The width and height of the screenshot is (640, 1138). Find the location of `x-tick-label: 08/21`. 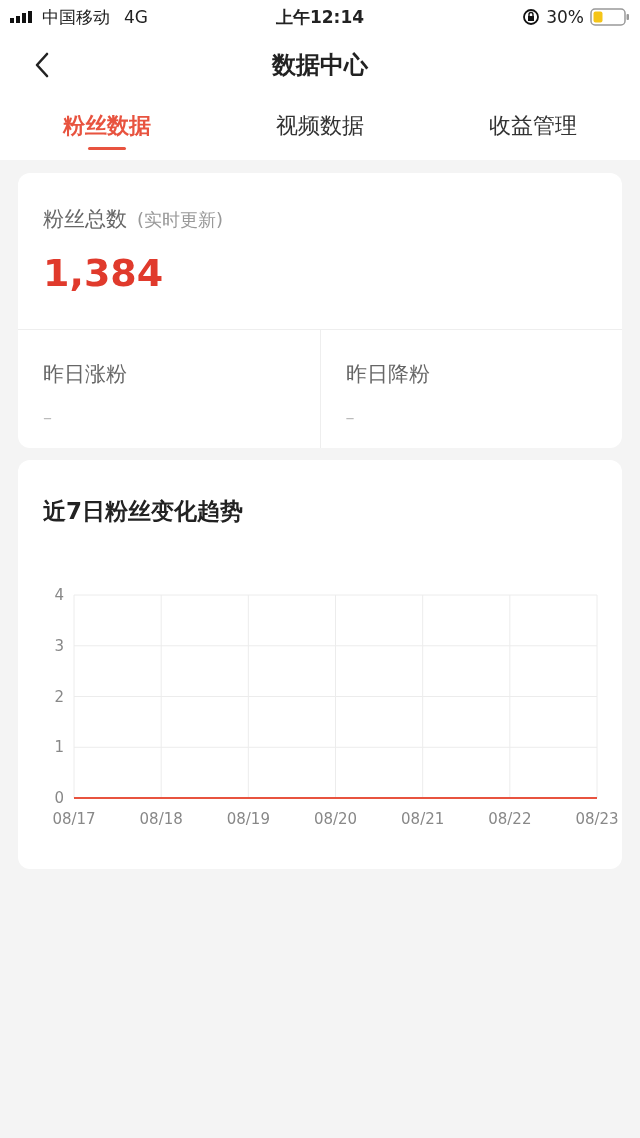

x-tick-label: 08/21 is located at coordinates (423, 819).